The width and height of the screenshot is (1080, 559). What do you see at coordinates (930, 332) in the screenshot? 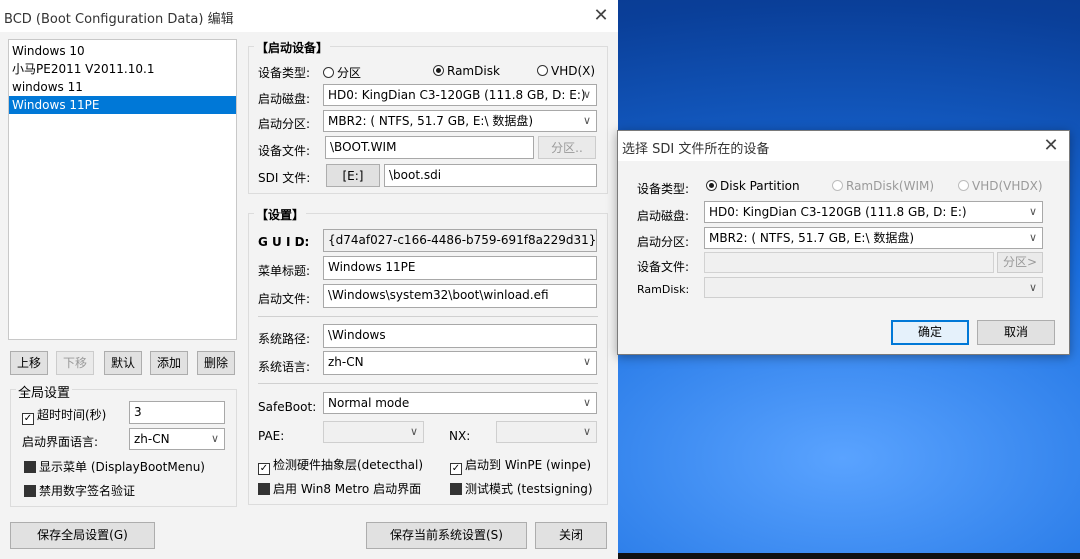
I see `sdi-ok-button: 确定` at bounding box center [930, 332].